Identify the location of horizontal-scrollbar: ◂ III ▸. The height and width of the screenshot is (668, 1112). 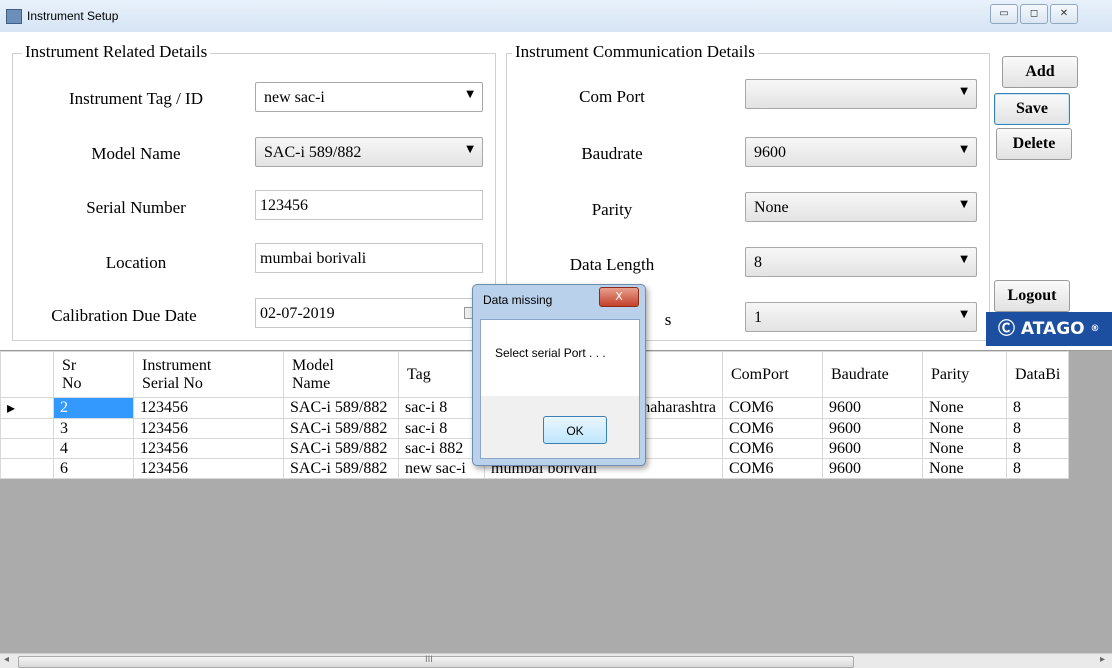
(556, 660).